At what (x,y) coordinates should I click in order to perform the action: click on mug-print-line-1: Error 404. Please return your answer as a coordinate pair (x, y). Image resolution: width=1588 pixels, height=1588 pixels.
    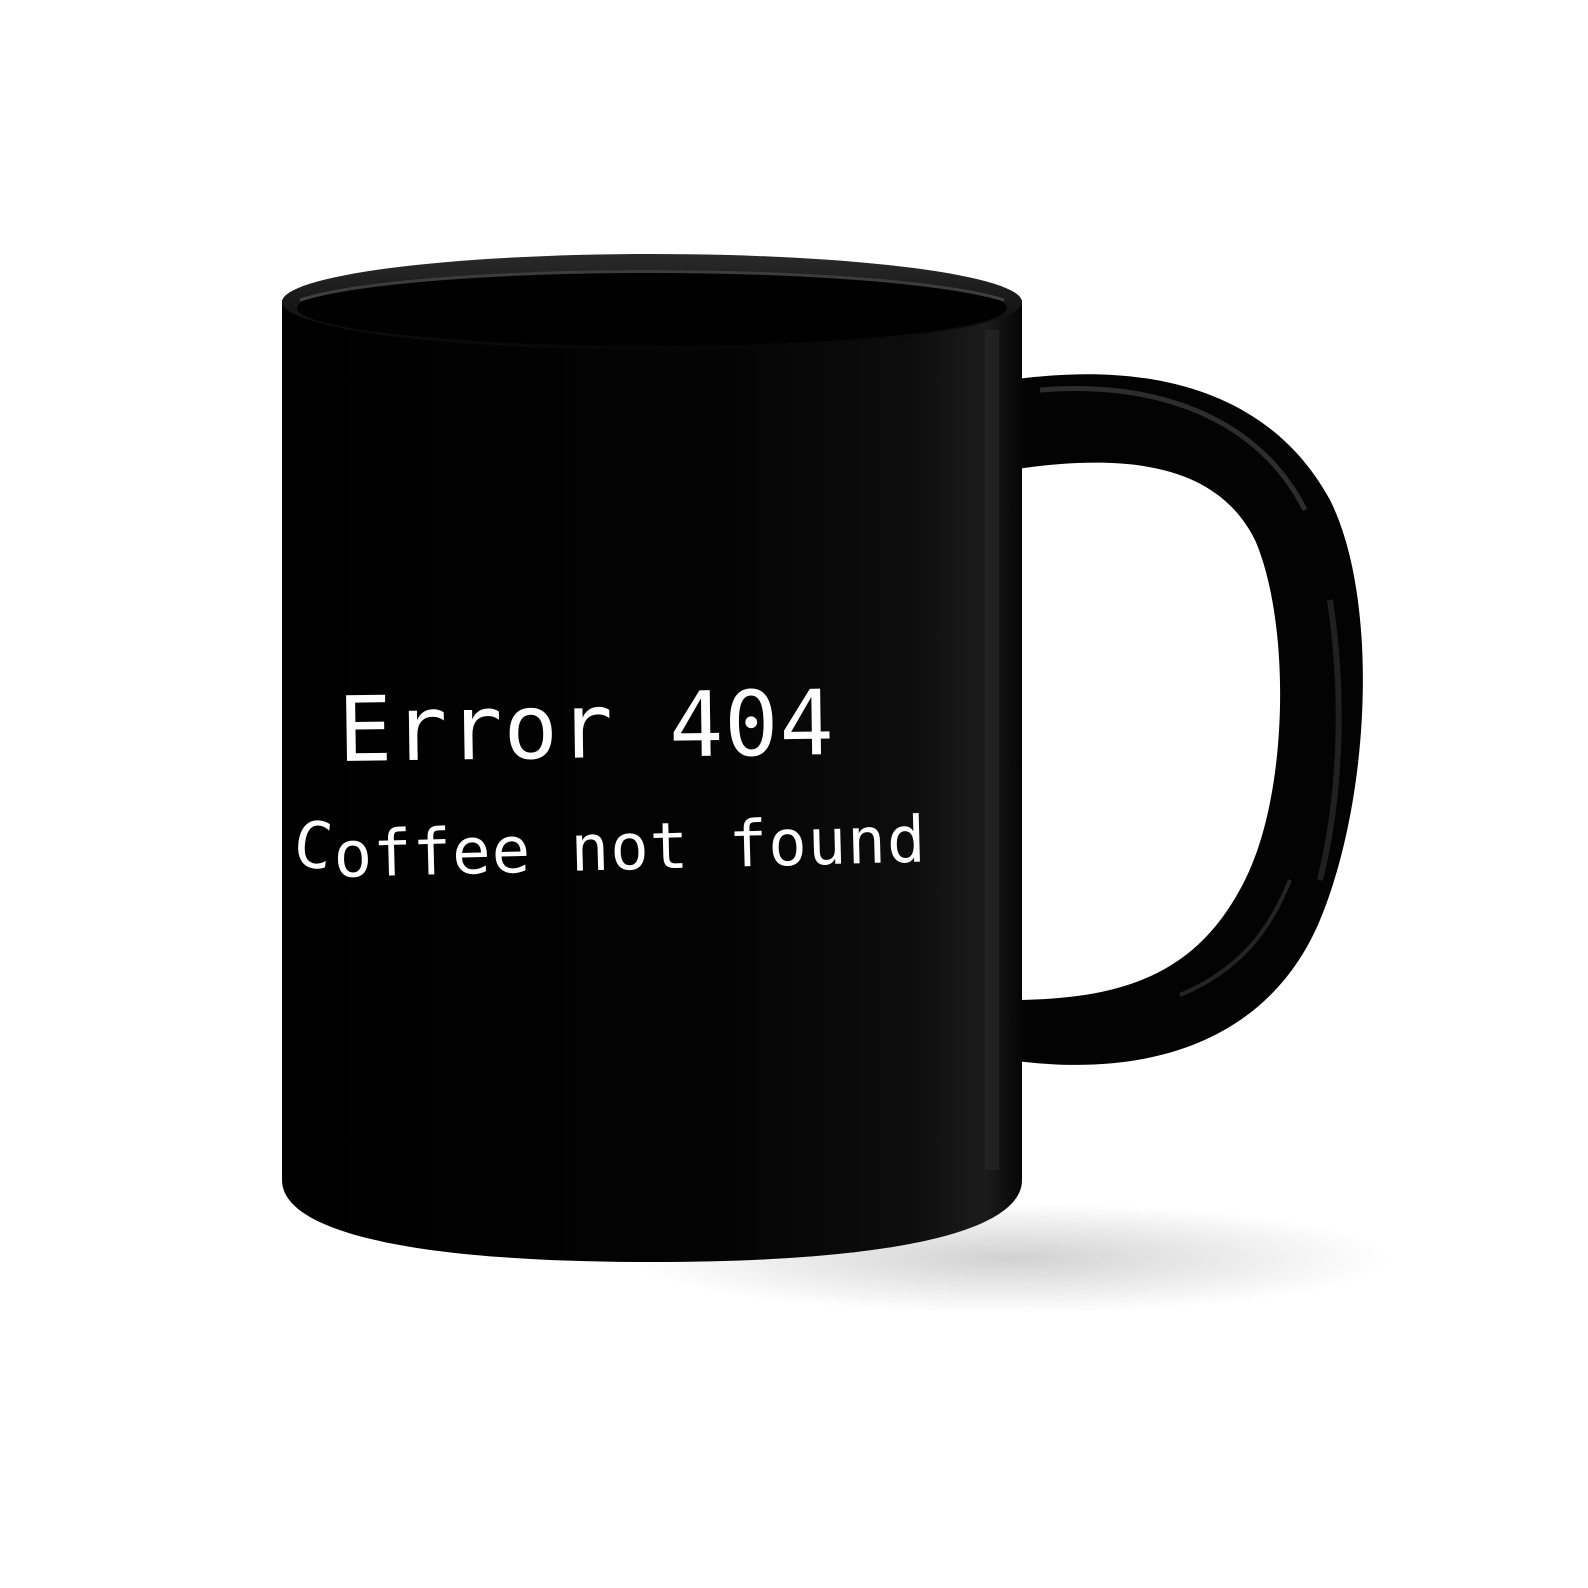
    Looking at the image, I should click on (586, 727).